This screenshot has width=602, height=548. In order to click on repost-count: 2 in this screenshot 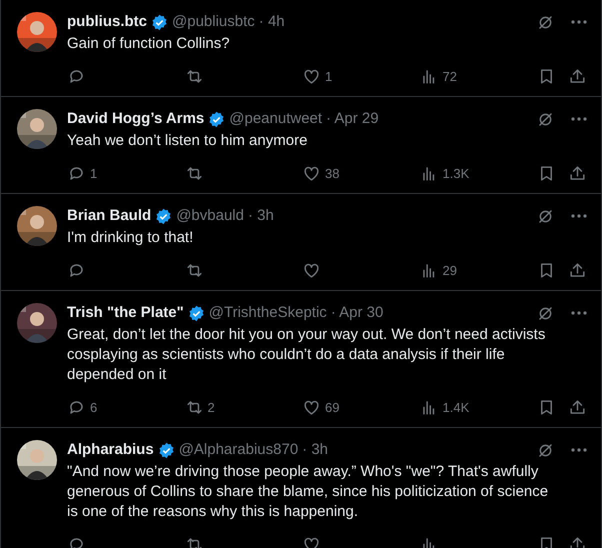, I will do `click(211, 407)`.